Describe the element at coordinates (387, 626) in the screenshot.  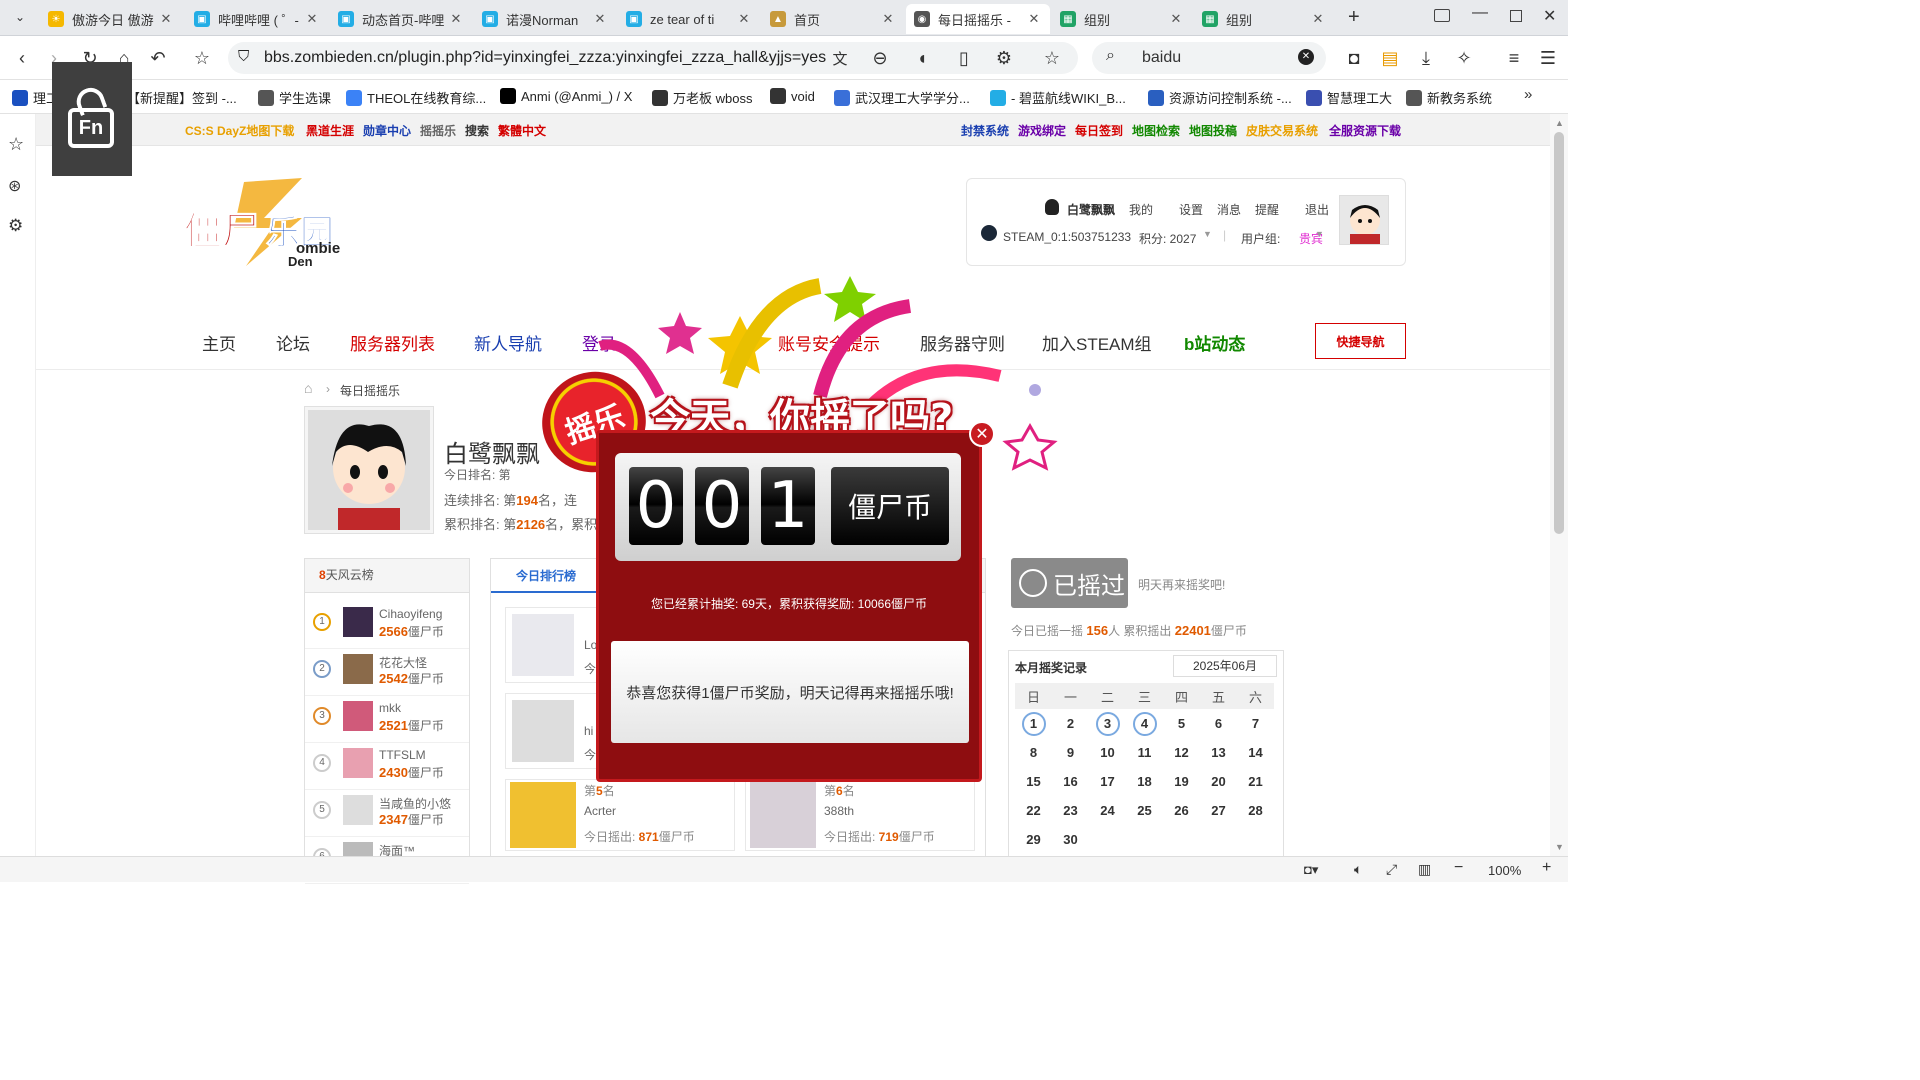
I see `cloud-rank-row: 1 Cihaoyifeng 2566僵尸币` at that location.